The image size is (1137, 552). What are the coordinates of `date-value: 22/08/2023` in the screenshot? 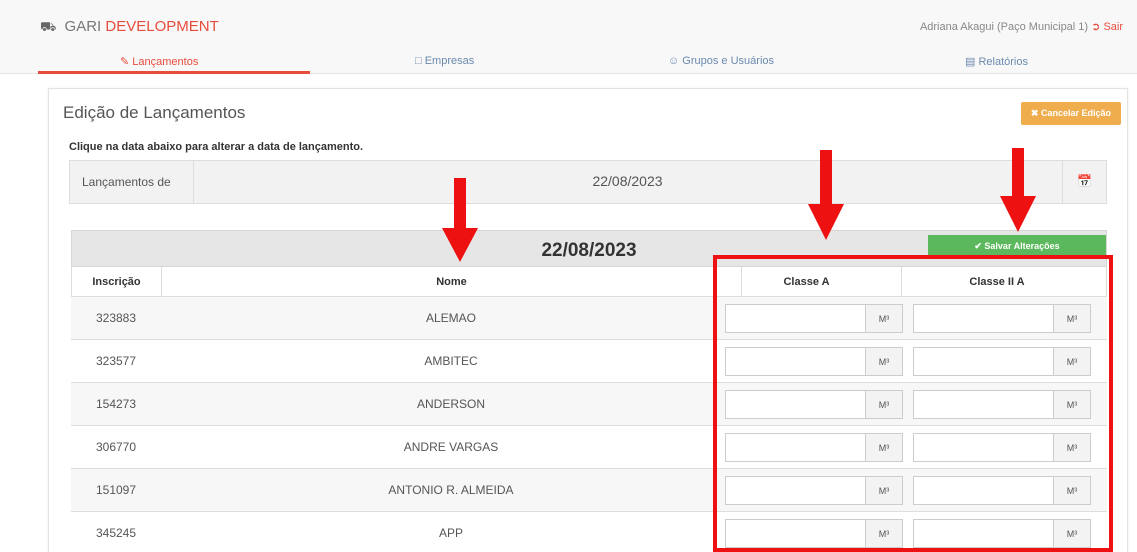 It's located at (627, 182).